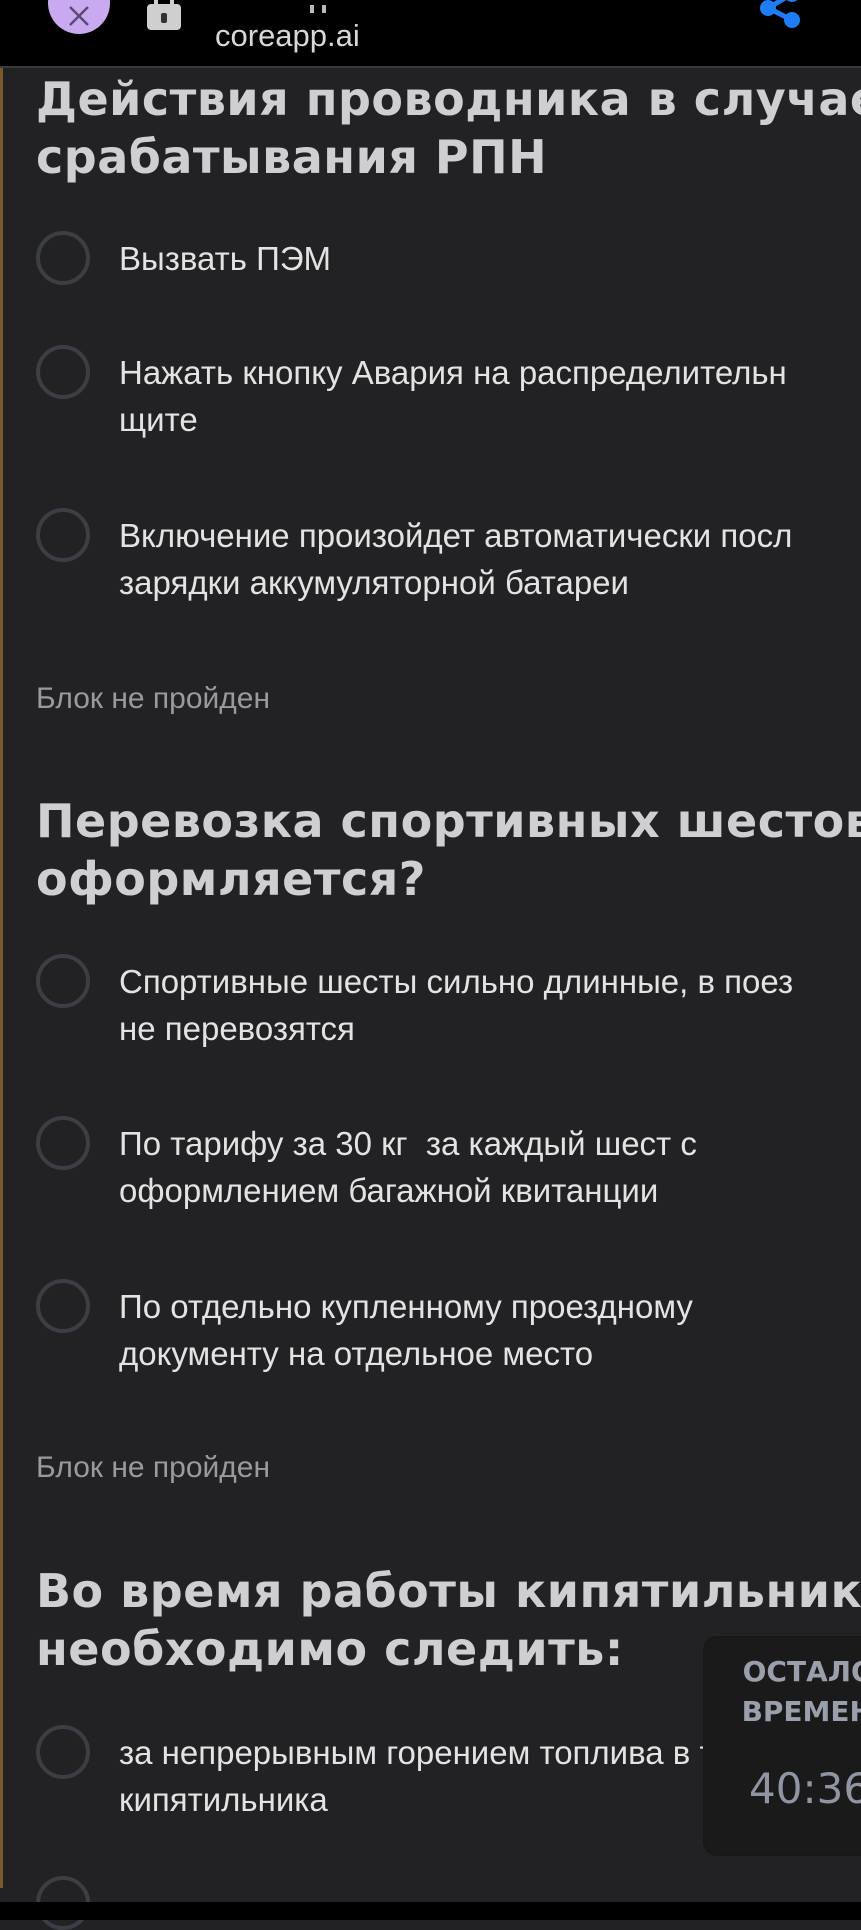  Describe the element at coordinates (231, 879) in the screenshot. I see `question-title-line: оформляется?` at that location.